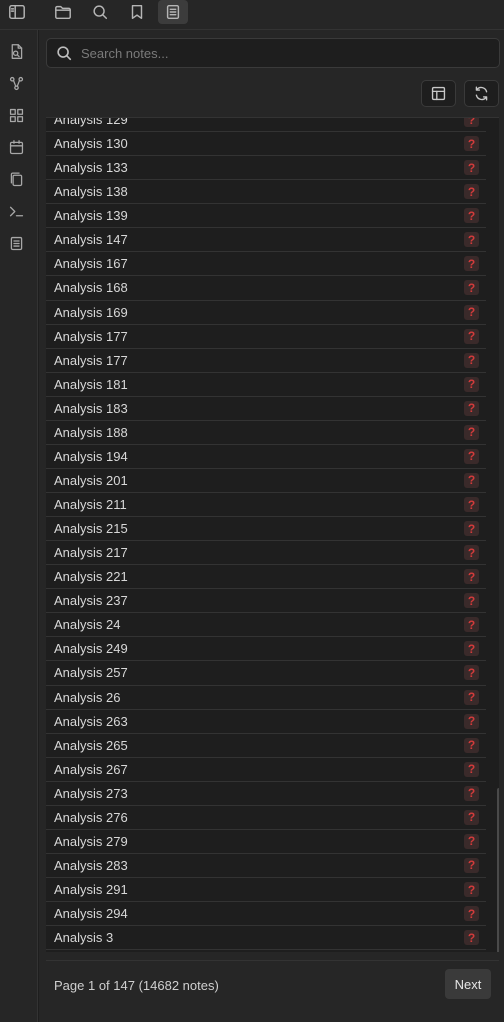 The image size is (504, 1022). Describe the element at coordinates (266, 505) in the screenshot. I see `list-item: Analysis 211?` at that location.